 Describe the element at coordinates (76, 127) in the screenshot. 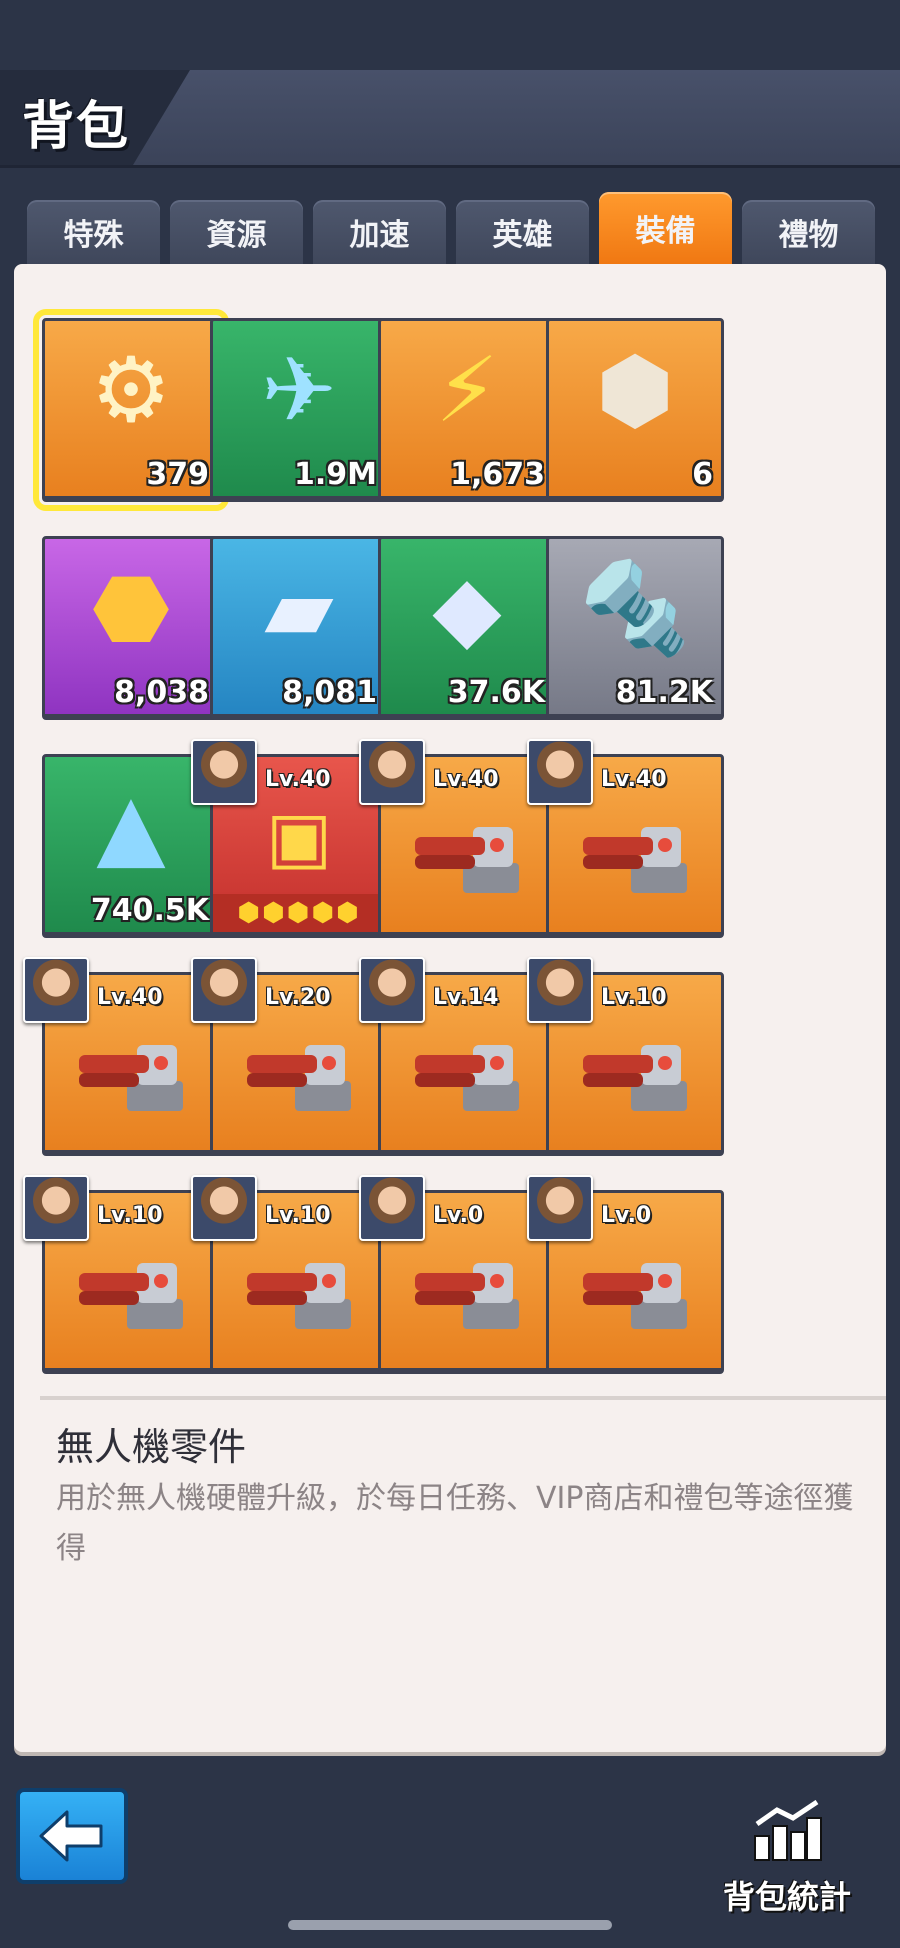

I see `page-title: 背包` at that location.